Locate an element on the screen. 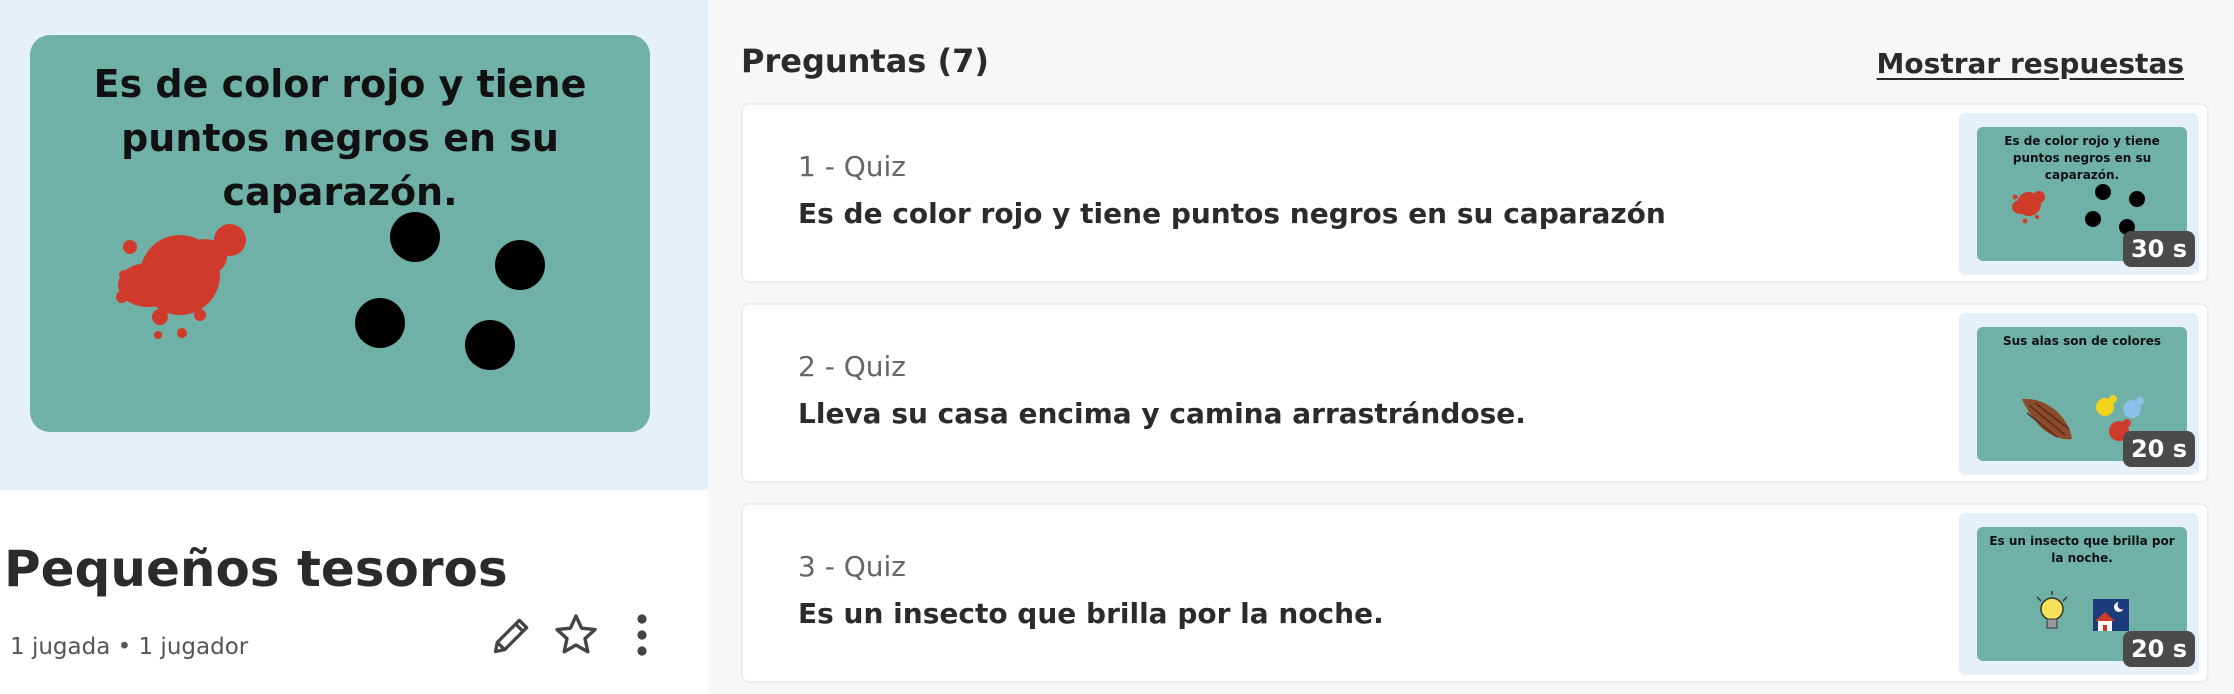 The height and width of the screenshot is (694, 2234). wing-icon is located at coordinates (2047, 419).